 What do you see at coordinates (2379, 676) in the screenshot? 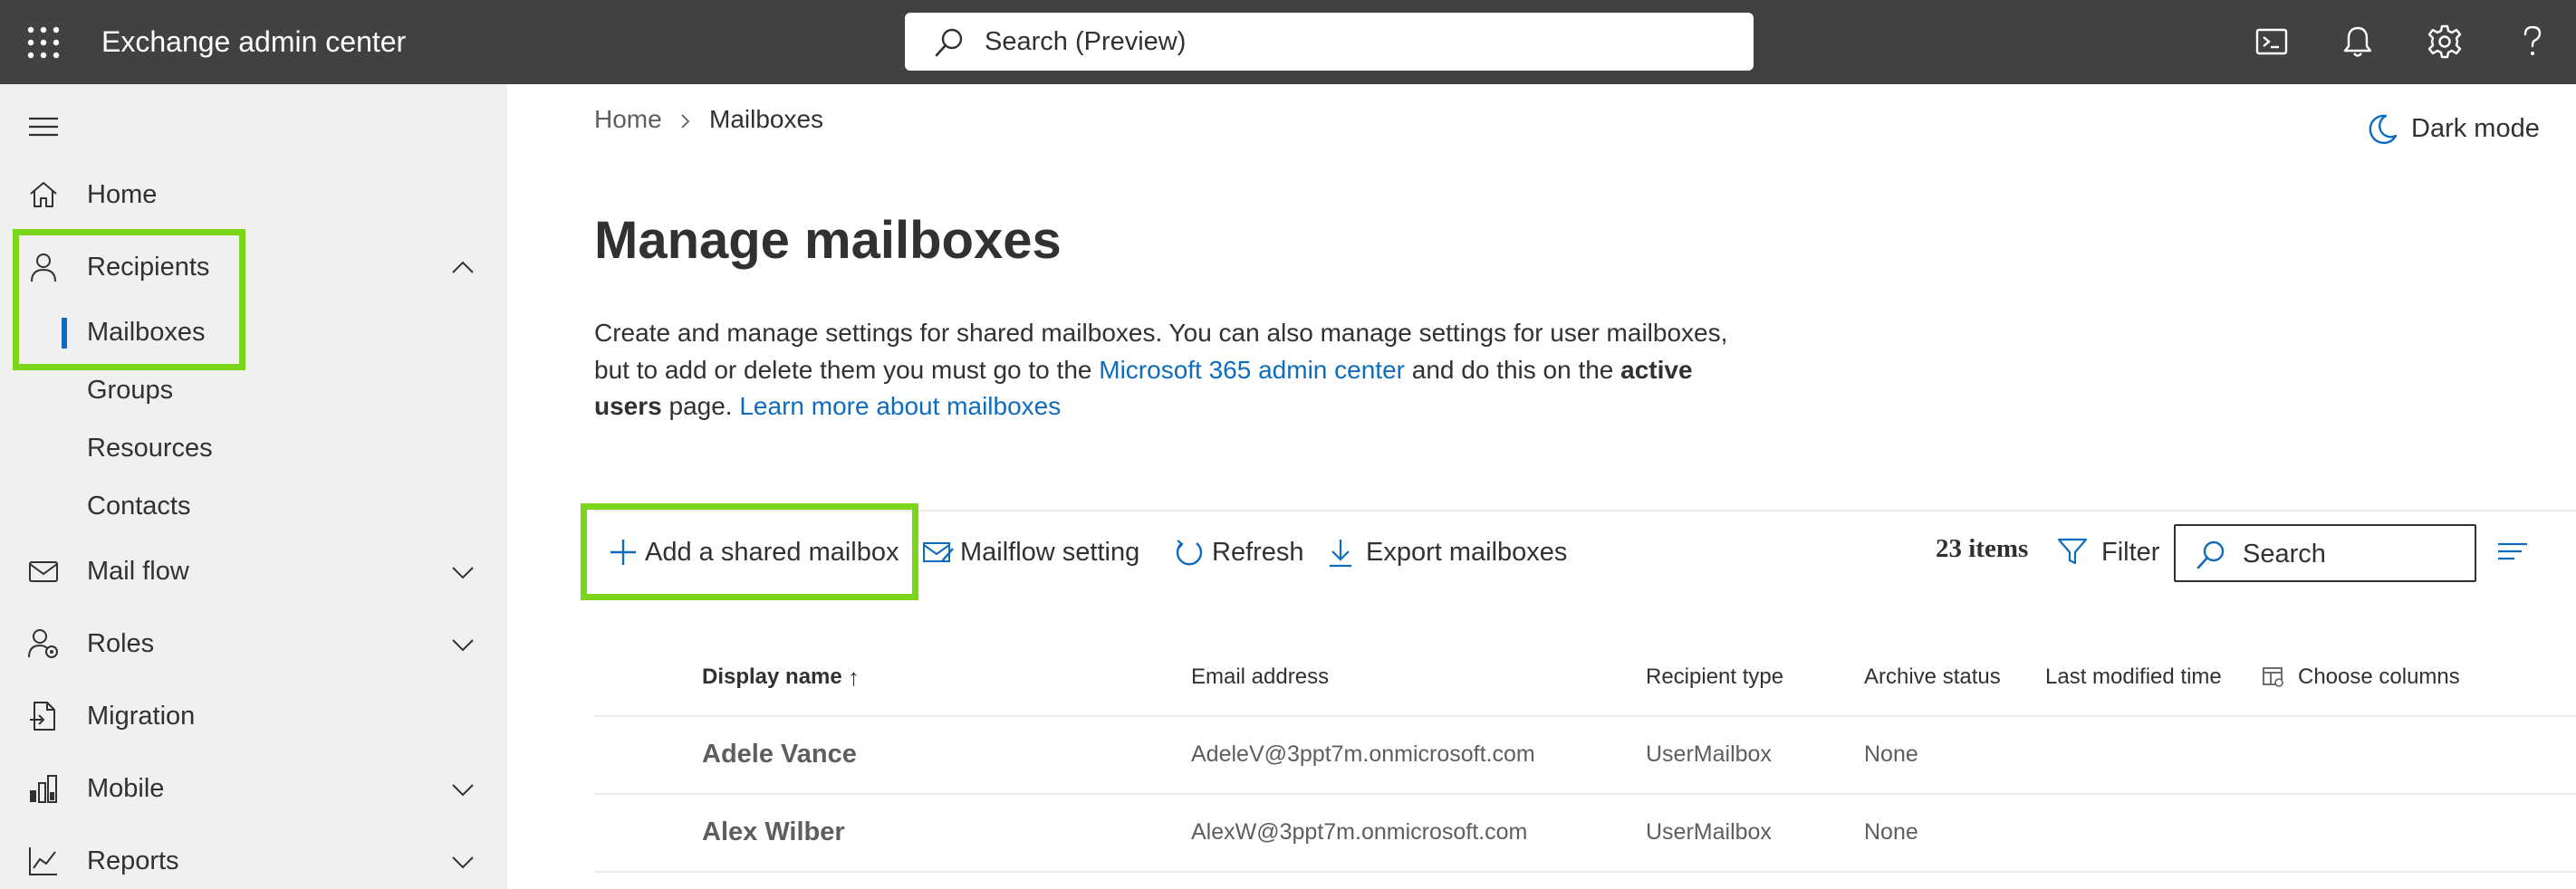
I see `choose-columns-label: Choose columns` at bounding box center [2379, 676].